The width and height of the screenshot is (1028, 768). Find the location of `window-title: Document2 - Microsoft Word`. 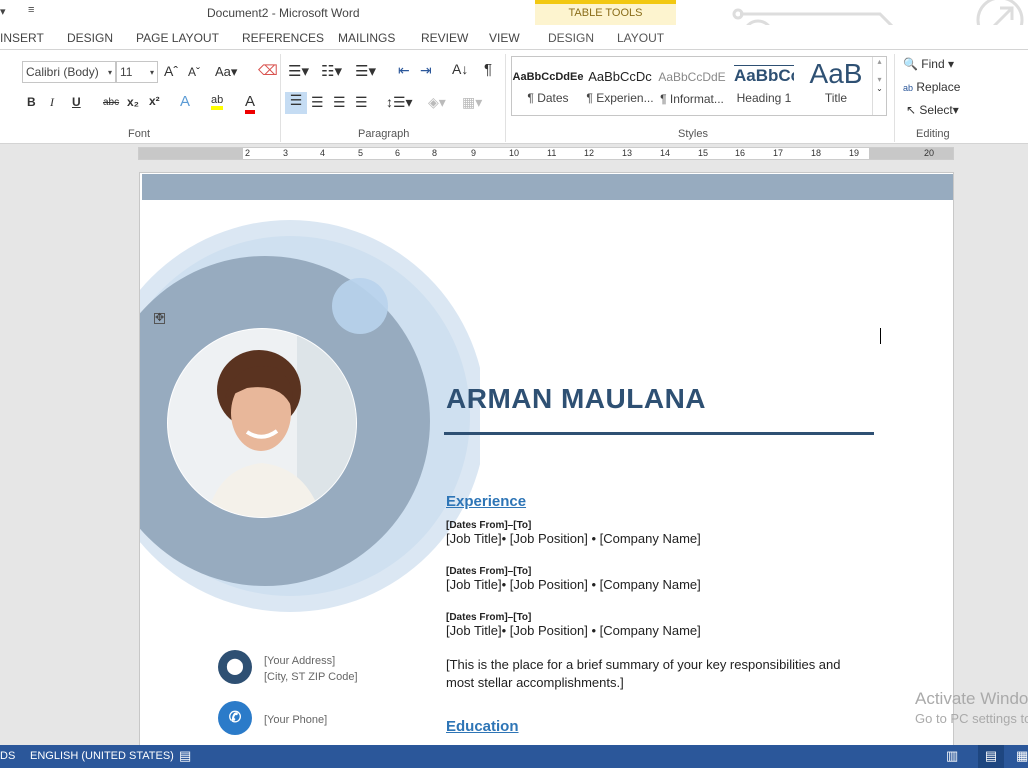

window-title: Document2 - Microsoft Word is located at coordinates (283, 13).